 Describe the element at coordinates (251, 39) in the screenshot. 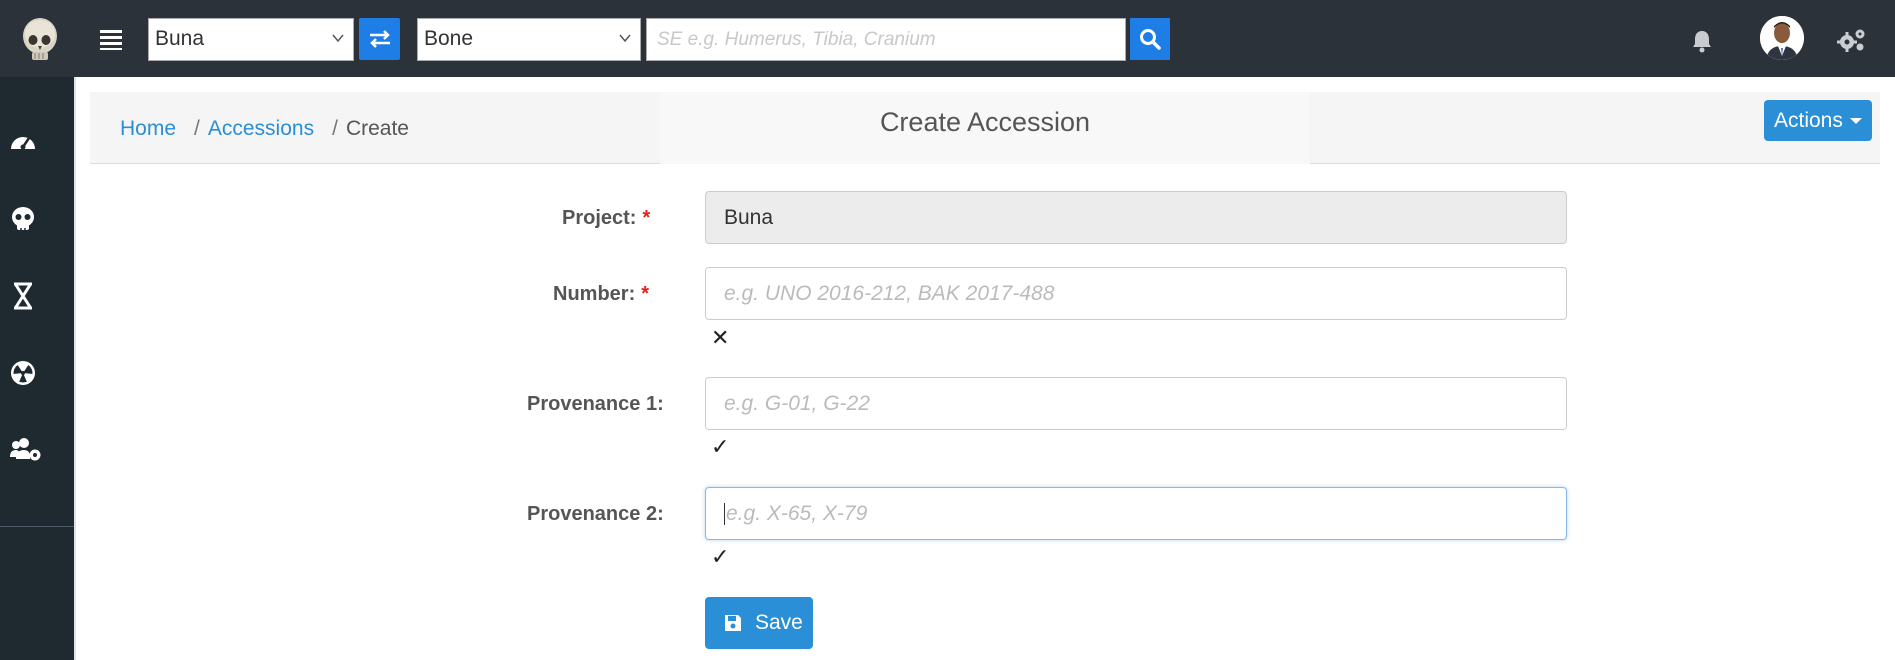

I see `project-select: Buna` at that location.